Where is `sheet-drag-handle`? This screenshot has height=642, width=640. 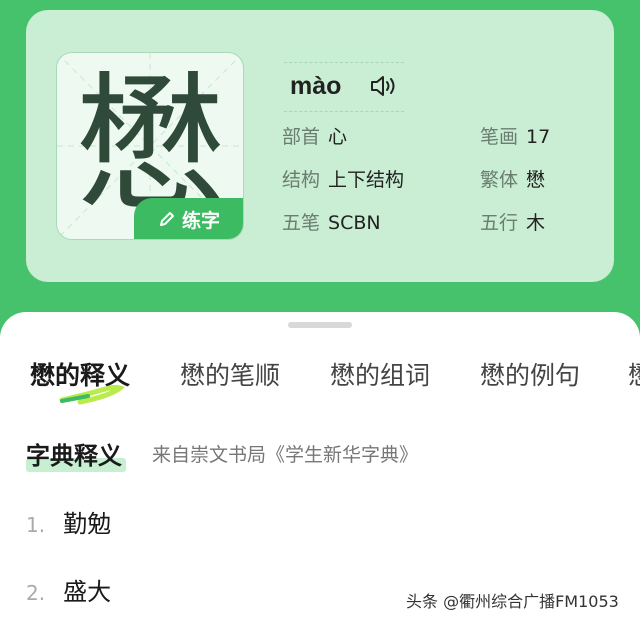 sheet-drag-handle is located at coordinates (320, 325).